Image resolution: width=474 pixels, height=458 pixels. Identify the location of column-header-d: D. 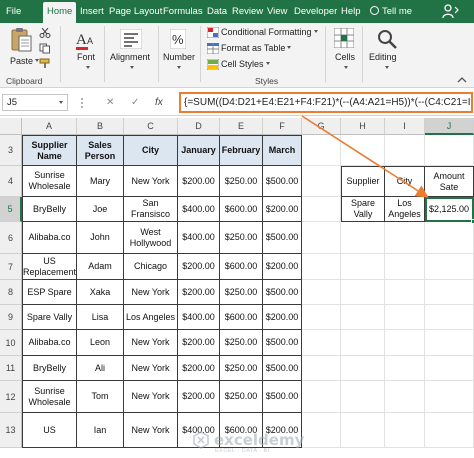
(199, 126).